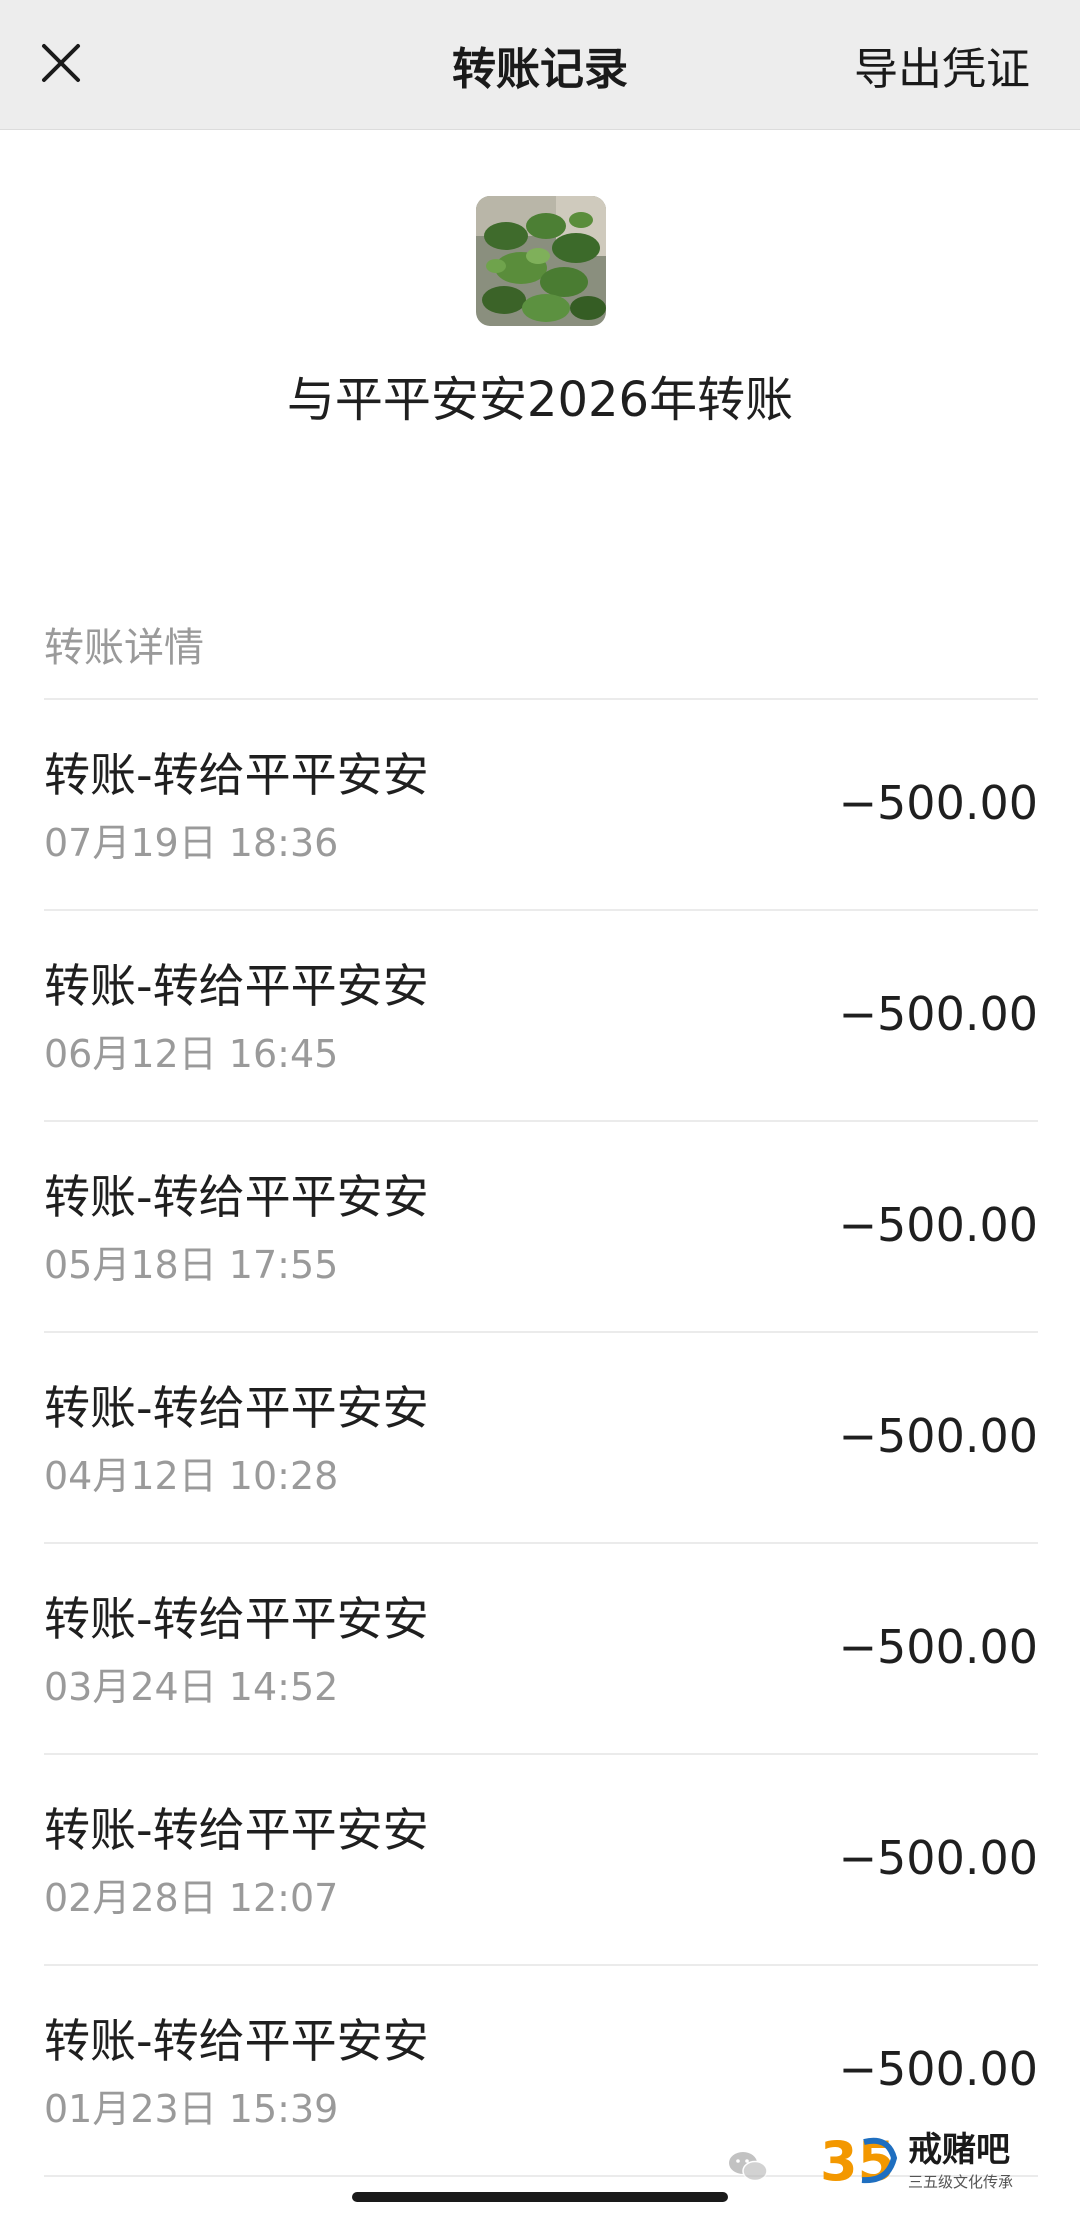 The image size is (1080, 2219). Describe the element at coordinates (541, 1227) in the screenshot. I see `transfer-row: 转账-转给平平安安 05月18日 17:55 −500.00` at that location.